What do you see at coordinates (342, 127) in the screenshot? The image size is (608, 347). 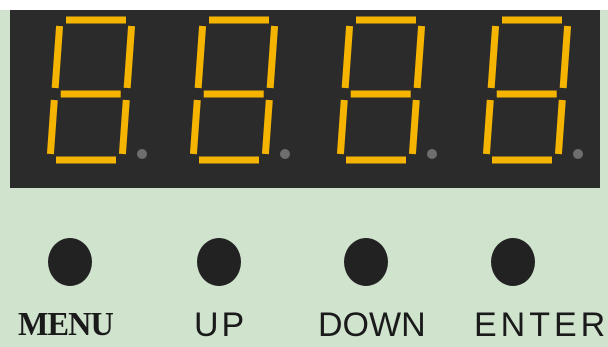 I see `digit-3-segment-e` at bounding box center [342, 127].